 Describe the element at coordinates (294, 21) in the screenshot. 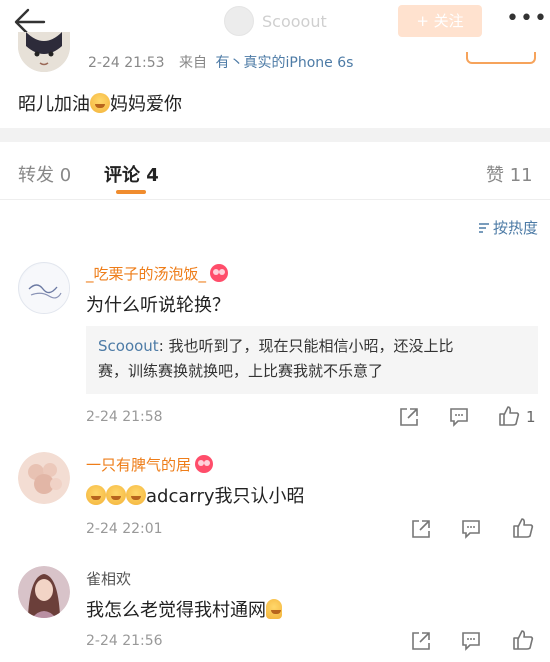

I see `header-username: Scooout` at that location.